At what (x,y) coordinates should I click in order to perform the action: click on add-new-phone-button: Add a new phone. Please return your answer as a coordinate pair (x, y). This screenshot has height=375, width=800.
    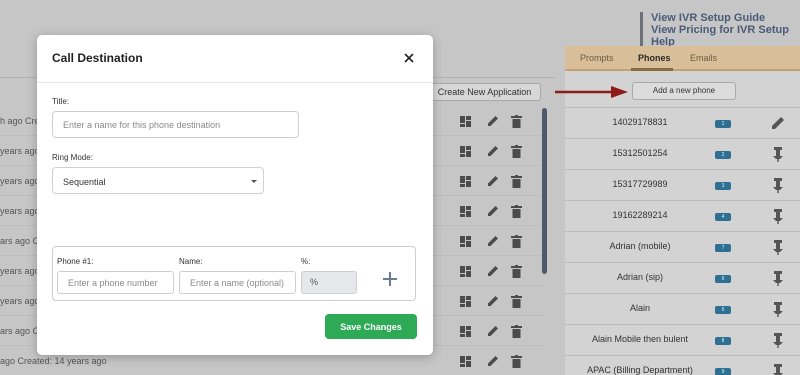
    Looking at the image, I should click on (684, 91).